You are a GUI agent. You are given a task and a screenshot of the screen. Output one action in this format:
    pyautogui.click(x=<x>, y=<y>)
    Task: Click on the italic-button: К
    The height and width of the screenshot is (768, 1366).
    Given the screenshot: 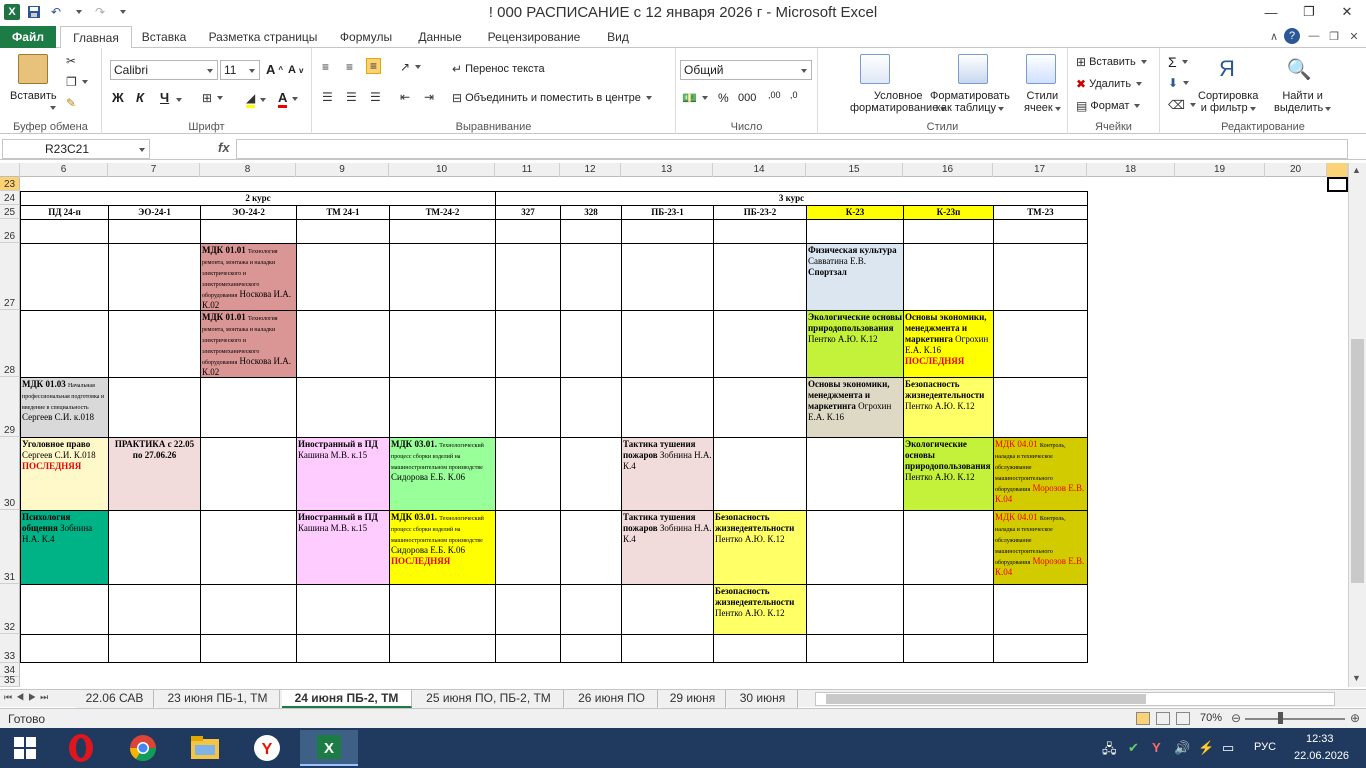 What is the action you would take?
    pyautogui.click(x=140, y=97)
    